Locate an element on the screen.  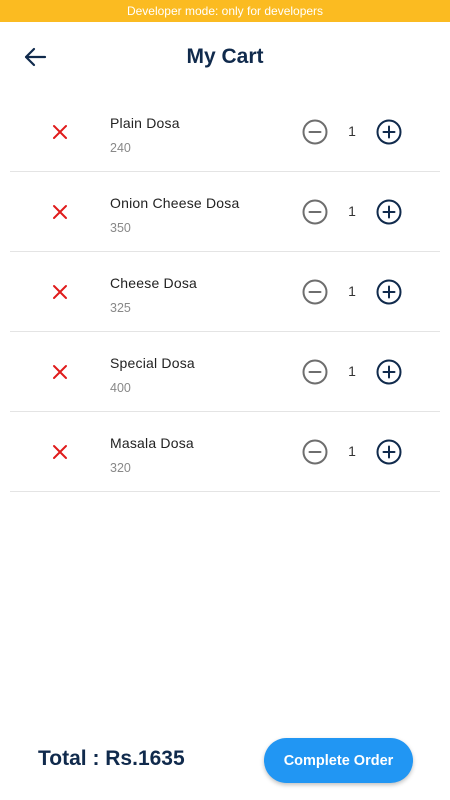
cart-item: Cheese Dosa 325 1 is located at coordinates (225, 292).